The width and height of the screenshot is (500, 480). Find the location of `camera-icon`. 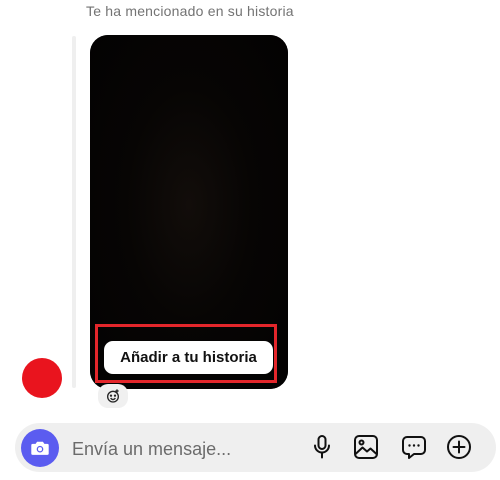

camera-icon is located at coordinates (40, 448).